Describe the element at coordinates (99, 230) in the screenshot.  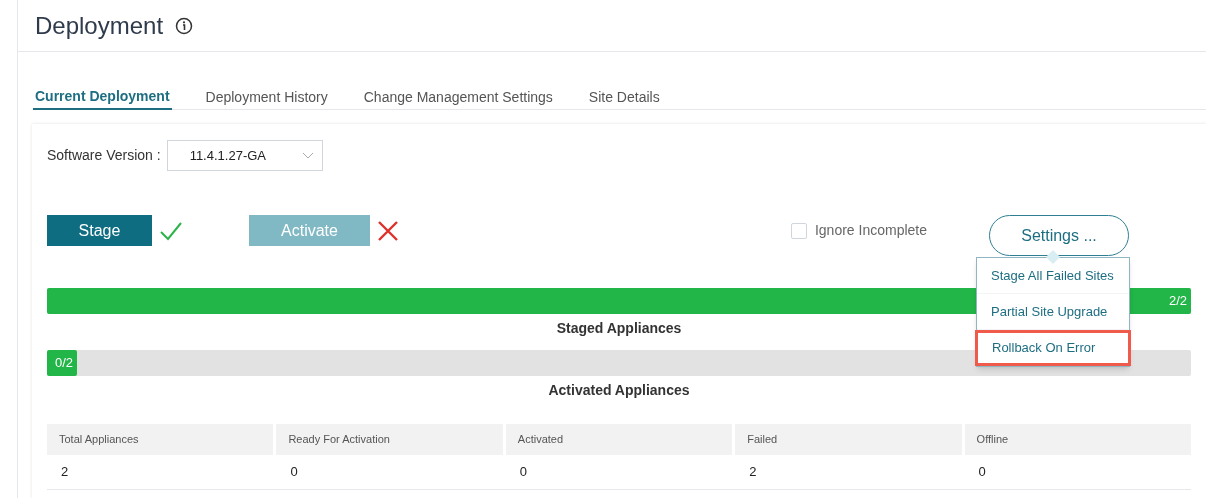
I see `action-button: Stage` at that location.